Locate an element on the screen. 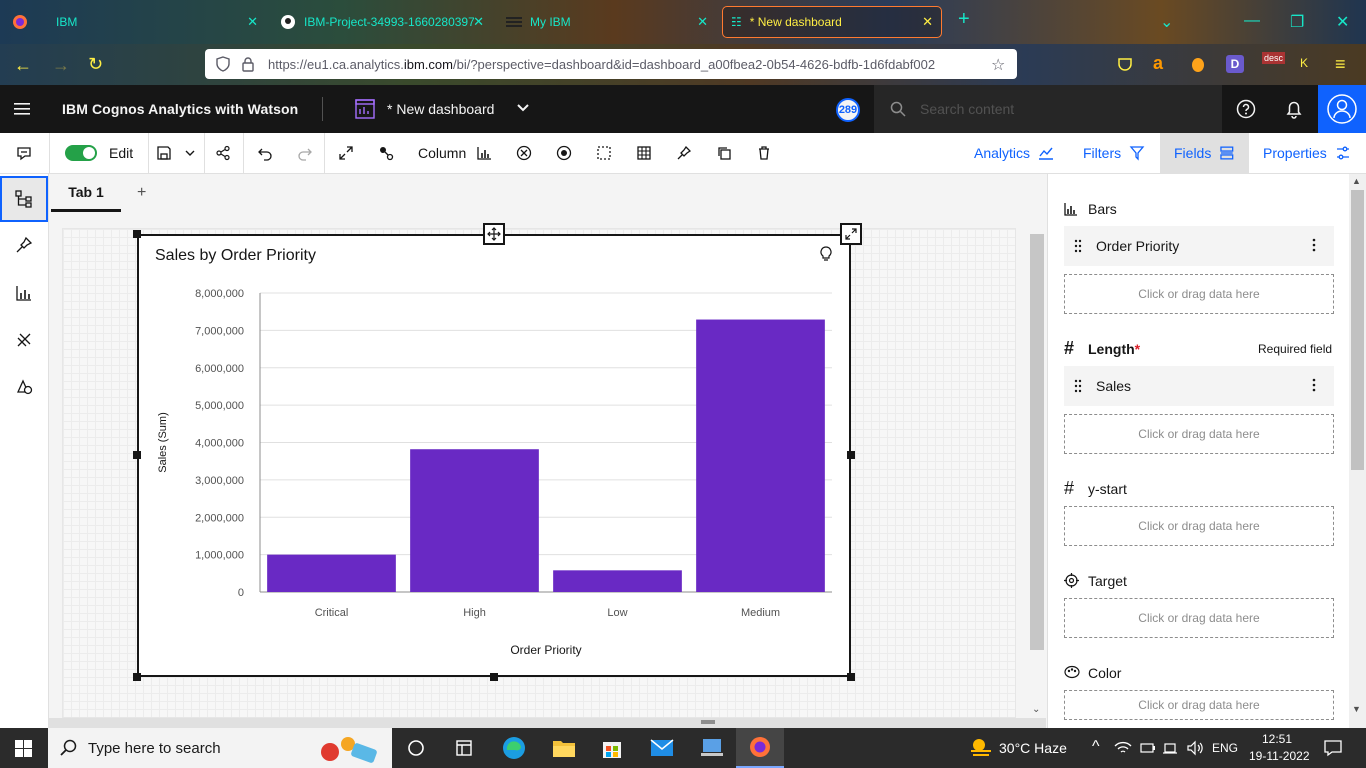 This screenshot has width=1366, height=768. resize-handle-bottom-left is located at coordinates (137, 677).